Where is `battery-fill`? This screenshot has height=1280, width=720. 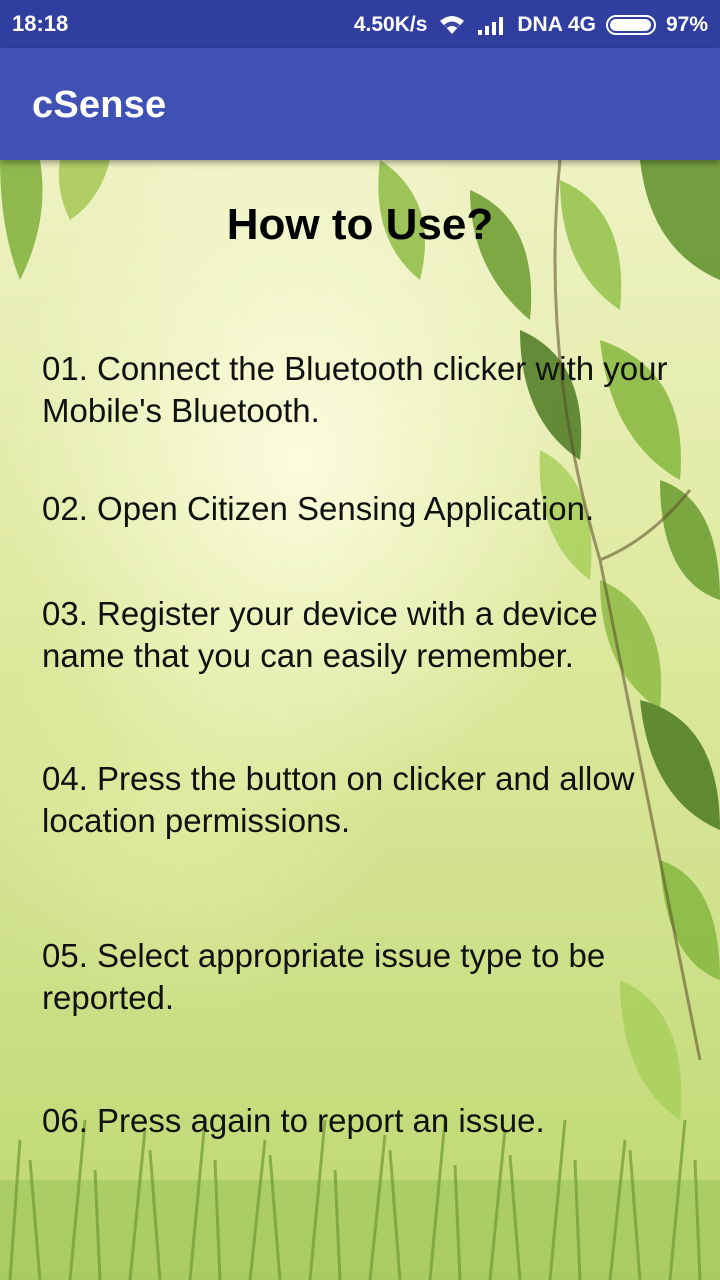 battery-fill is located at coordinates (630, 25).